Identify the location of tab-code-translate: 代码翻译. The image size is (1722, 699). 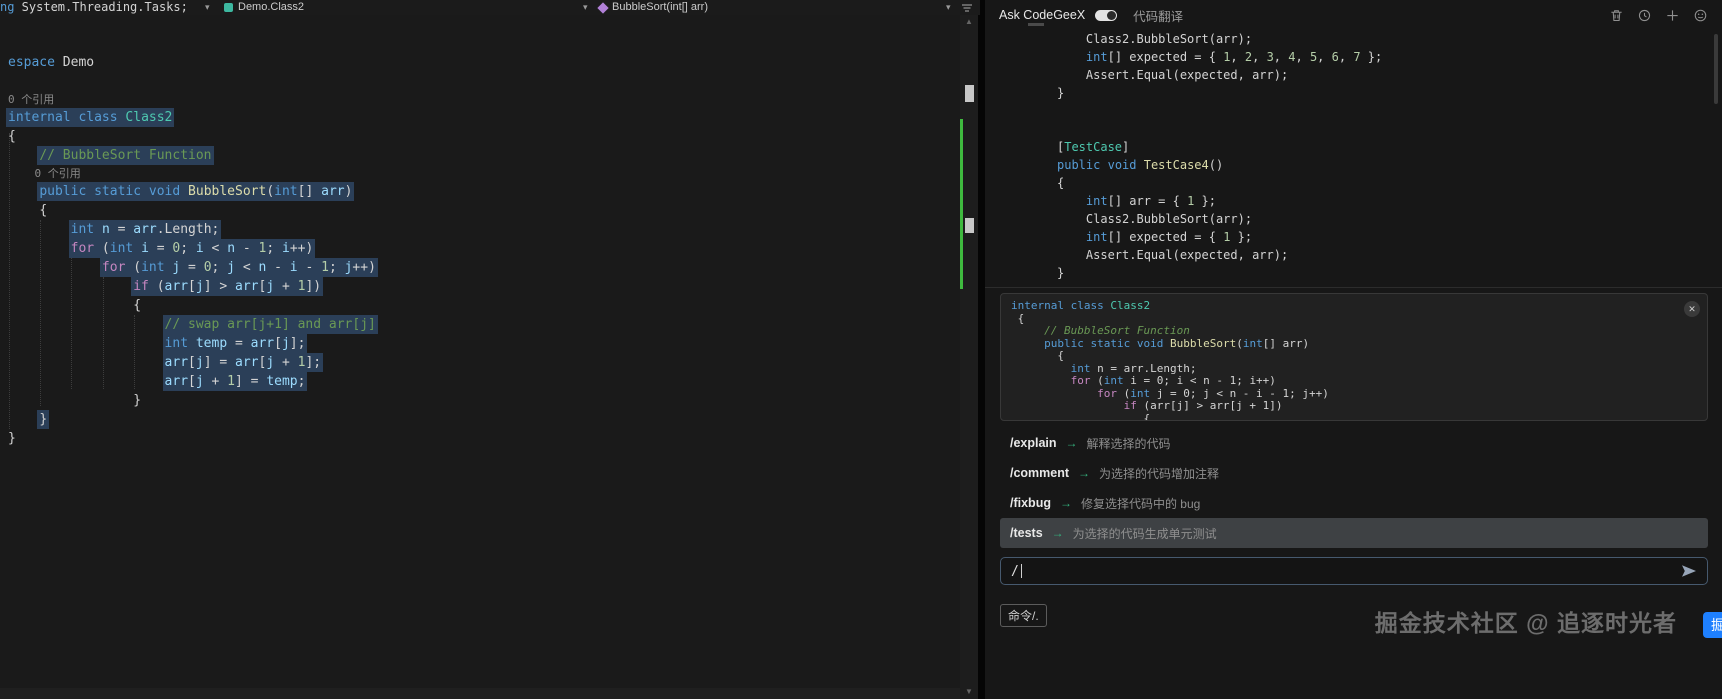
(1158, 15).